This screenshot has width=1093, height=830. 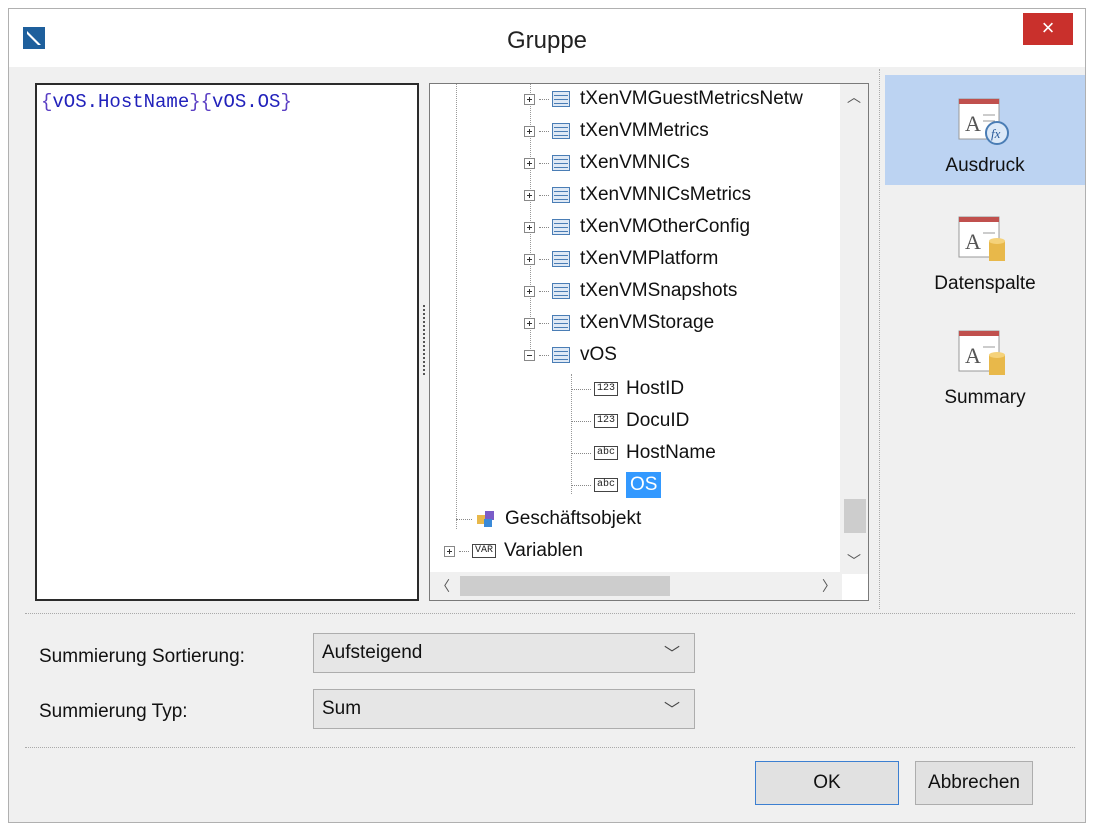 What do you see at coordinates (666, 194) in the screenshot?
I see `tree-node-label: tXenVMNICsMetrics` at bounding box center [666, 194].